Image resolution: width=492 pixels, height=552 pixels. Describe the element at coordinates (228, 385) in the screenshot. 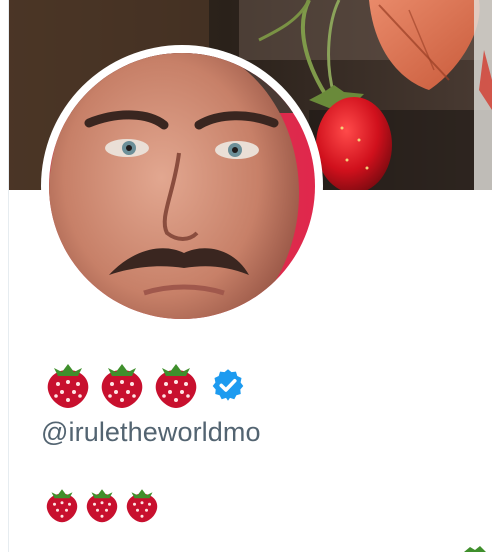

I see `verified-badge-icon` at that location.